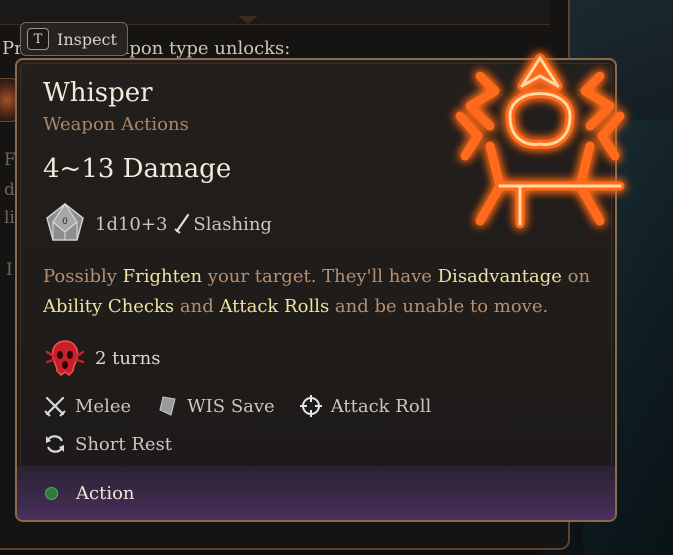 Image resolution: width=673 pixels, height=555 pixels. I want to click on damage-dice: 1d10+3, so click(131, 224).